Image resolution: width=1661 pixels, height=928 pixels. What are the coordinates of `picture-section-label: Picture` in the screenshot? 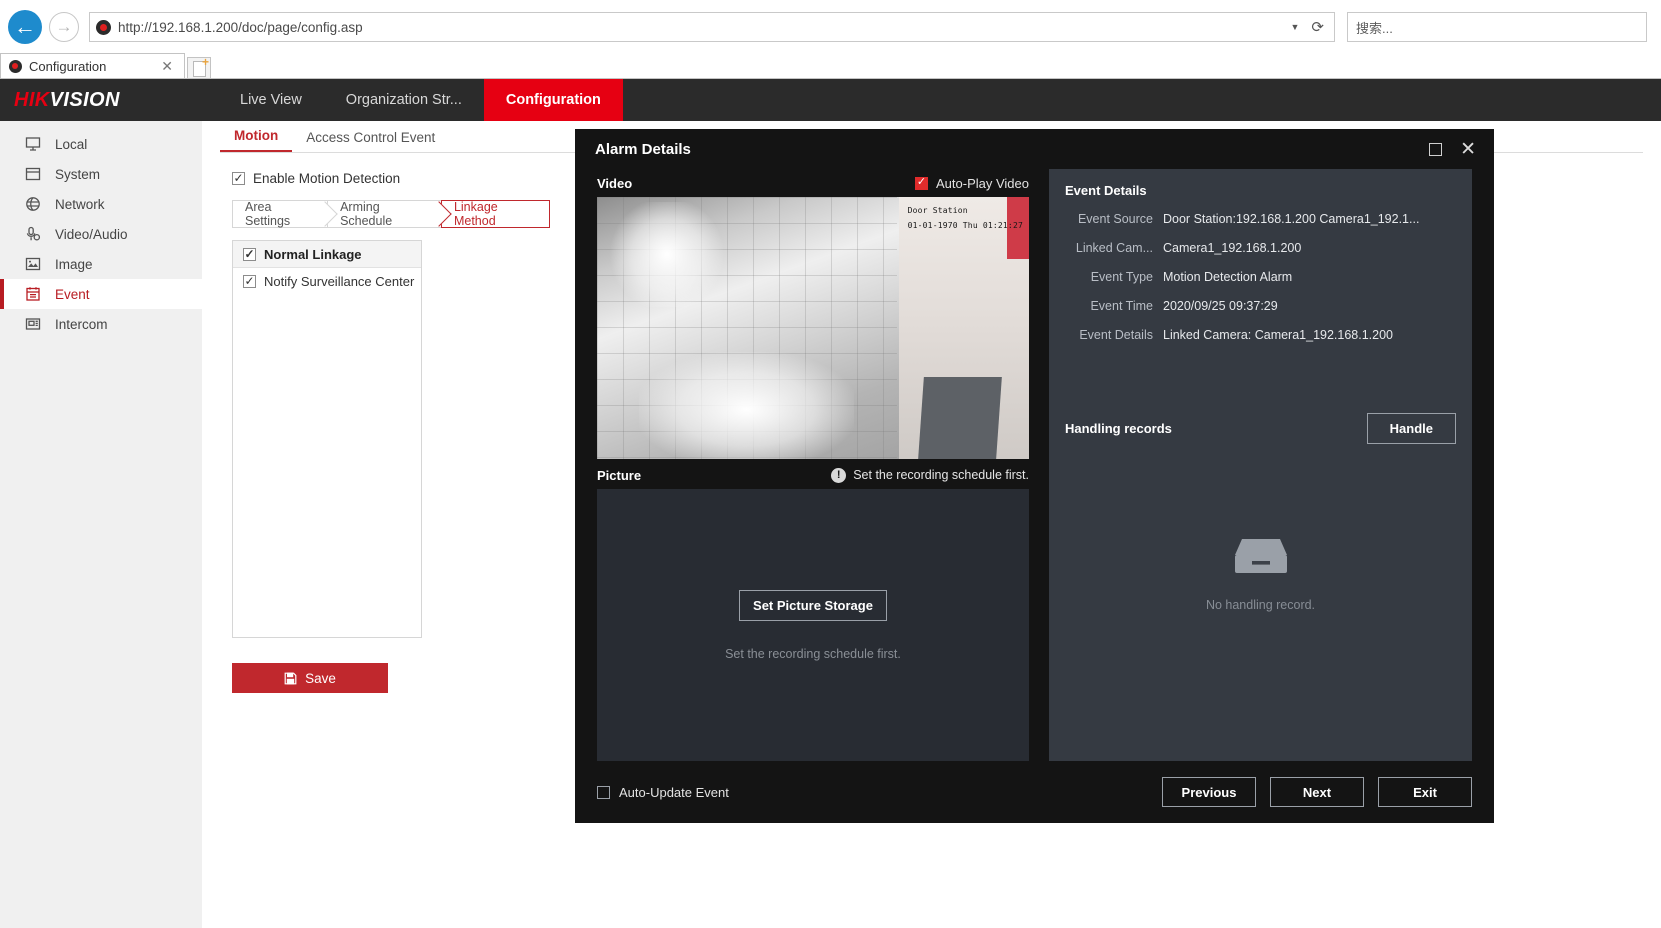 It's located at (619, 475).